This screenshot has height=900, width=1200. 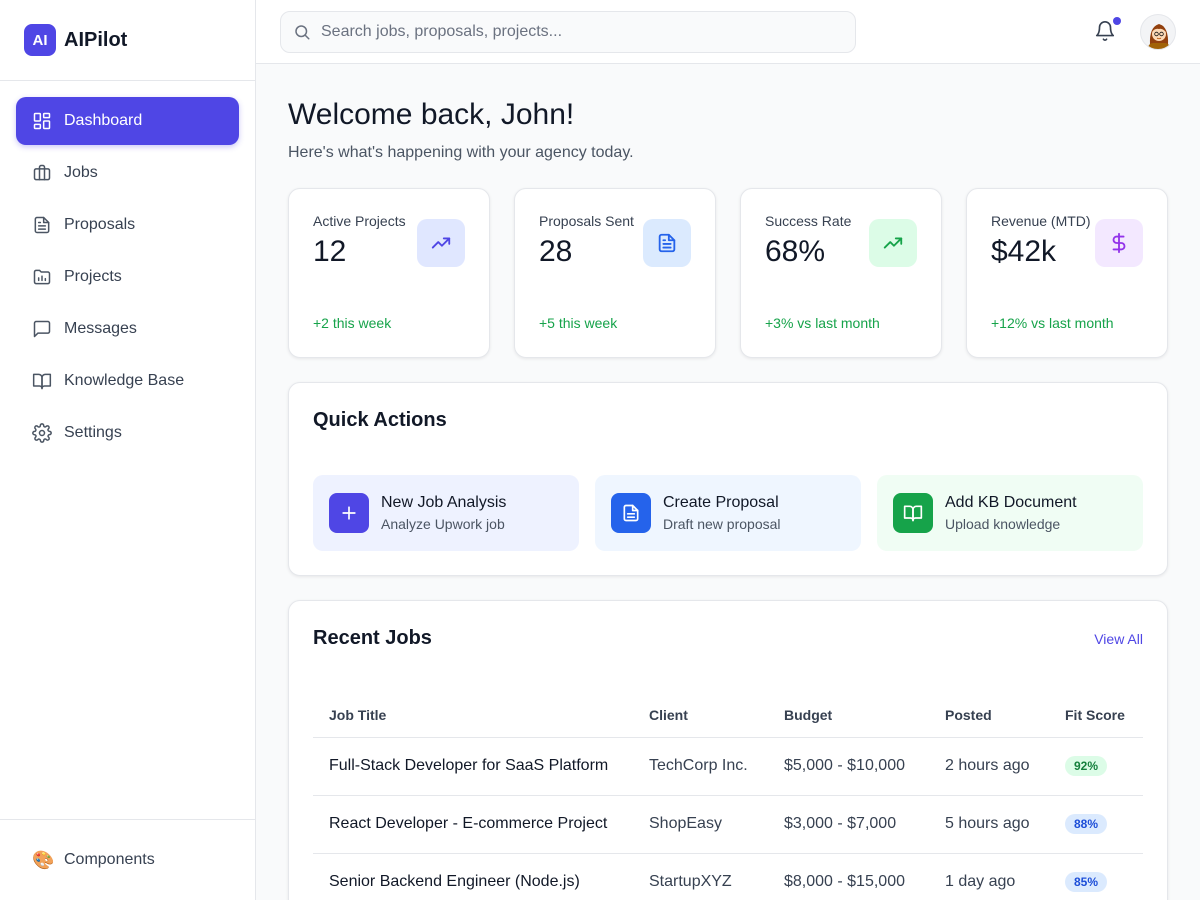 What do you see at coordinates (96, 39) in the screenshot?
I see `brand-name: AIPilot` at bounding box center [96, 39].